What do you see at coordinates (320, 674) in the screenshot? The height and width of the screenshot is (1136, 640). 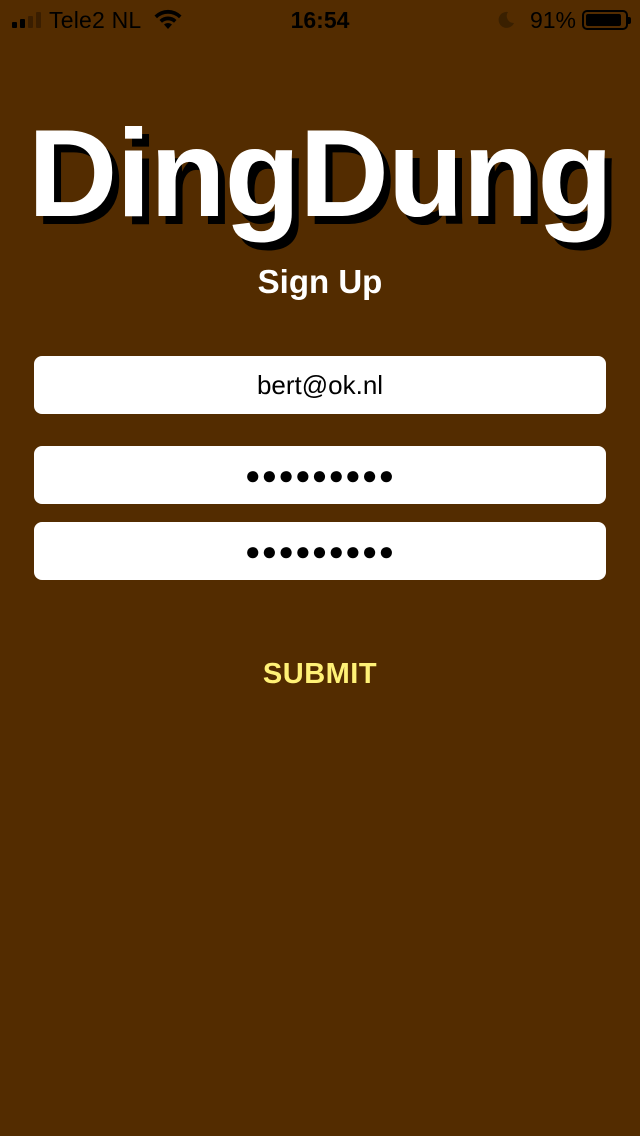 I see `submit-button: SUBMIT` at bounding box center [320, 674].